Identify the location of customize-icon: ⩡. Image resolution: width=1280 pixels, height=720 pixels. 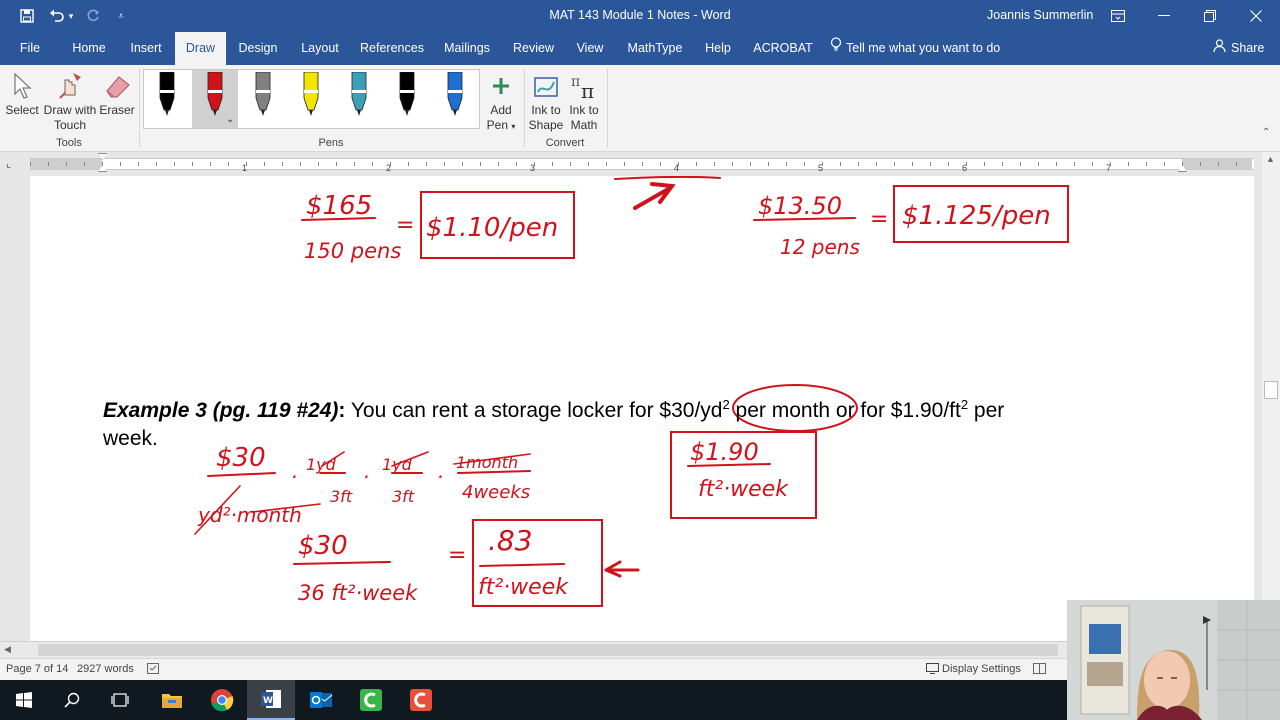
(121, 16).